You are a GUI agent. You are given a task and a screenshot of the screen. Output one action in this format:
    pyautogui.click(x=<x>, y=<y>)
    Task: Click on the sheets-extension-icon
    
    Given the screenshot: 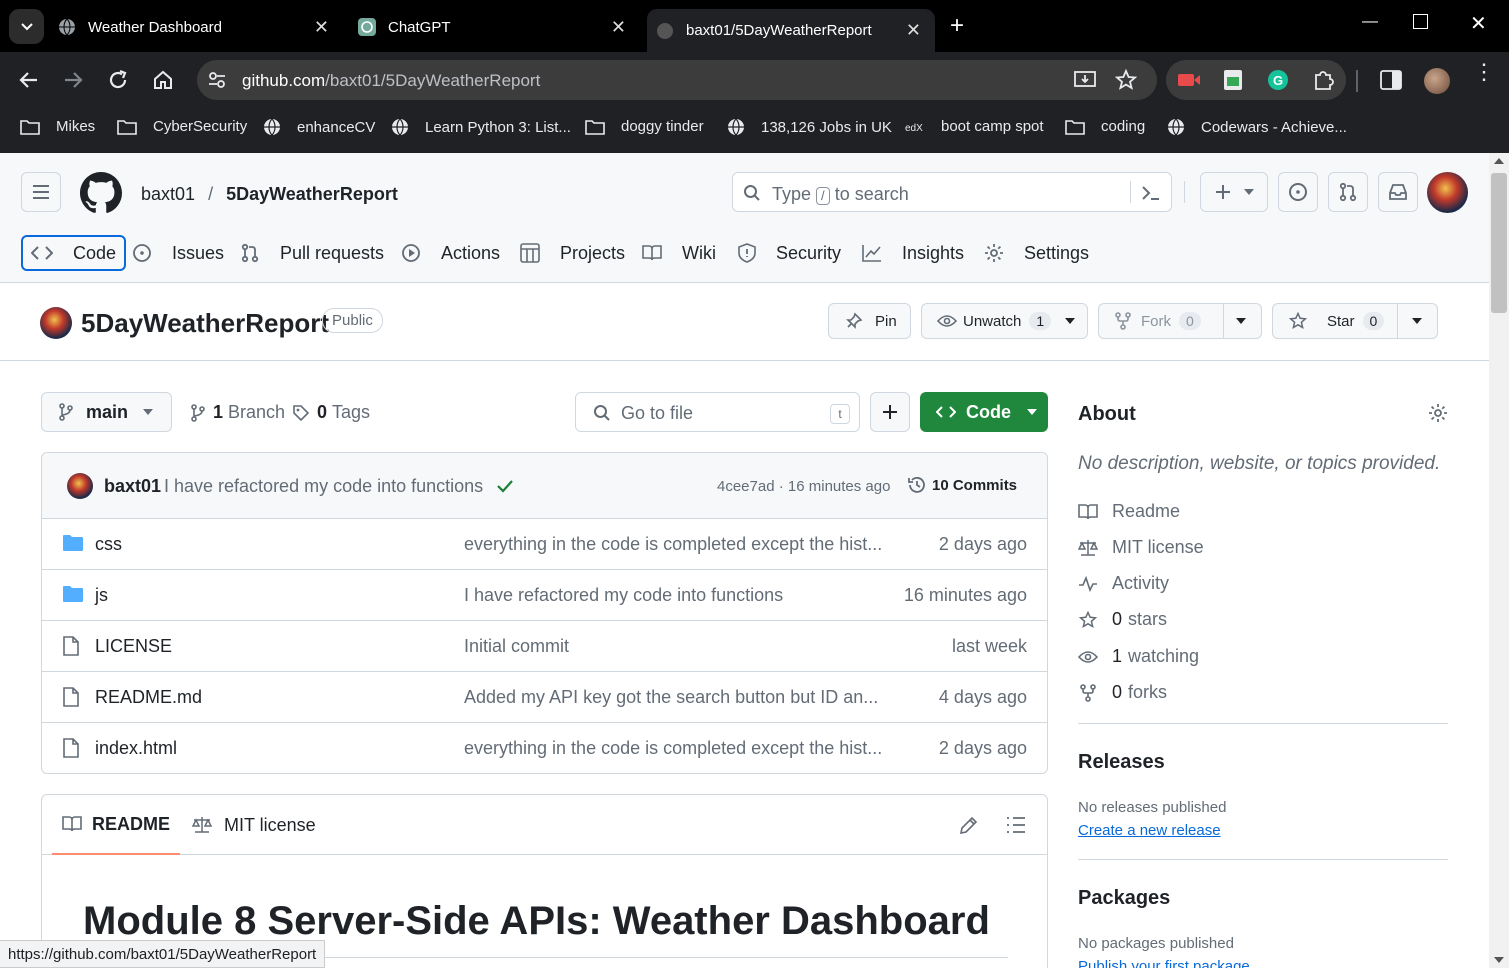 What is the action you would take?
    pyautogui.click(x=1233, y=80)
    